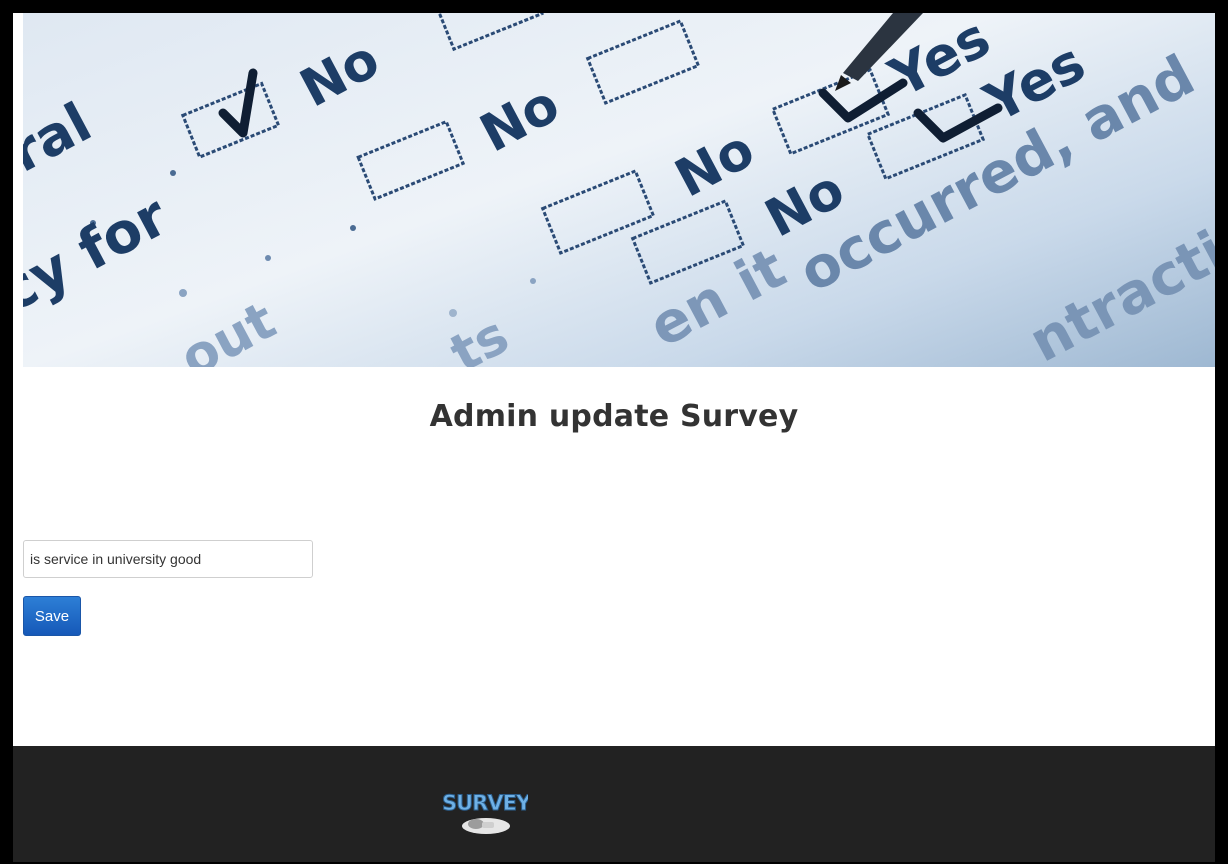 Image resolution: width=1228 pixels, height=864 pixels. What do you see at coordinates (62, 138) in the screenshot?
I see `banner-fragment: ral` at bounding box center [62, 138].